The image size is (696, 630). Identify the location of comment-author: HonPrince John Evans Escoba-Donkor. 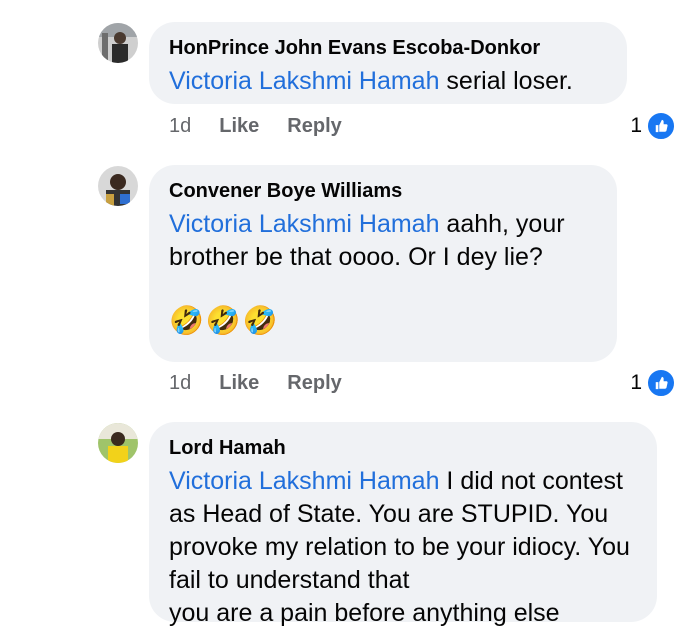
(388, 48).